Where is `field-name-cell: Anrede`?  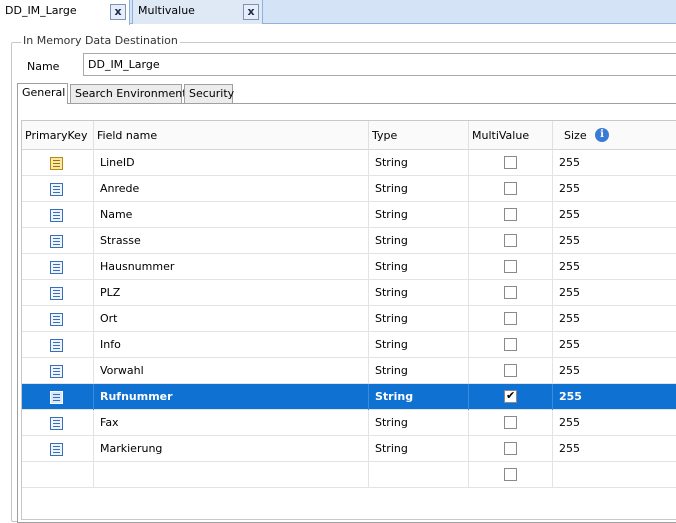
field-name-cell: Anrede is located at coordinates (231, 189).